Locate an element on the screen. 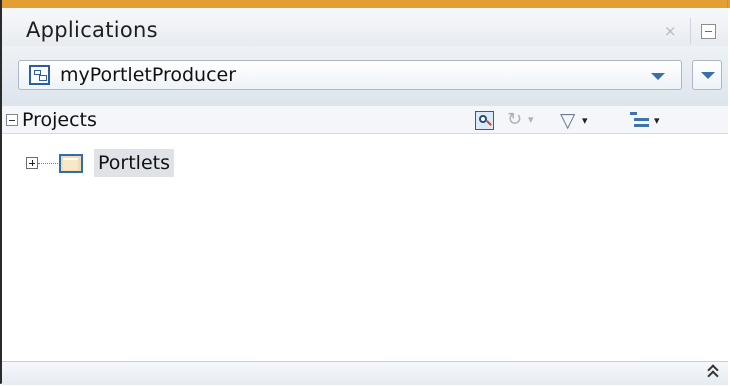 This screenshot has height=386, width=730. projects-label: Projects is located at coordinates (59, 120).